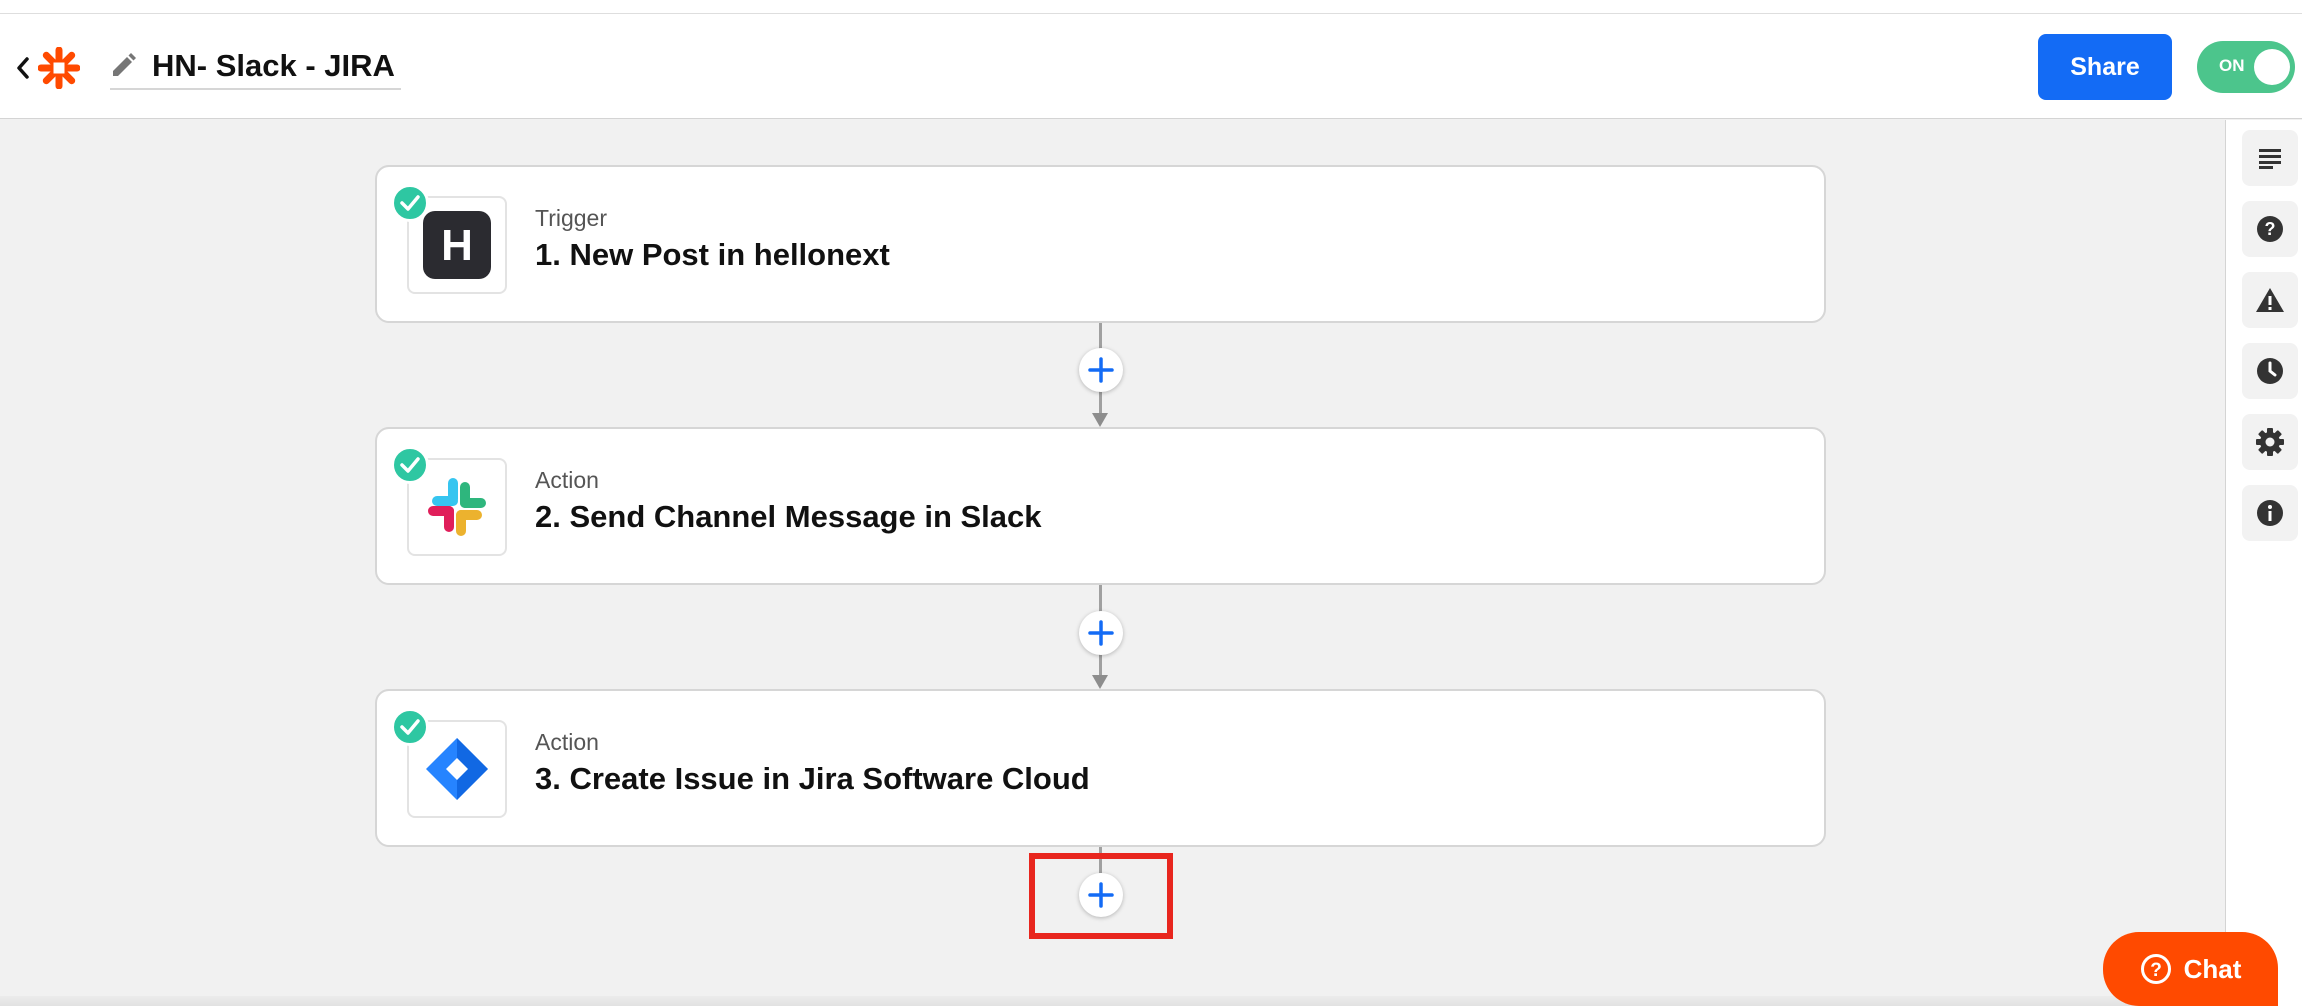 This screenshot has height=1006, width=2302. Describe the element at coordinates (2246, 67) in the screenshot. I see `zap-on-toggle: ON` at that location.